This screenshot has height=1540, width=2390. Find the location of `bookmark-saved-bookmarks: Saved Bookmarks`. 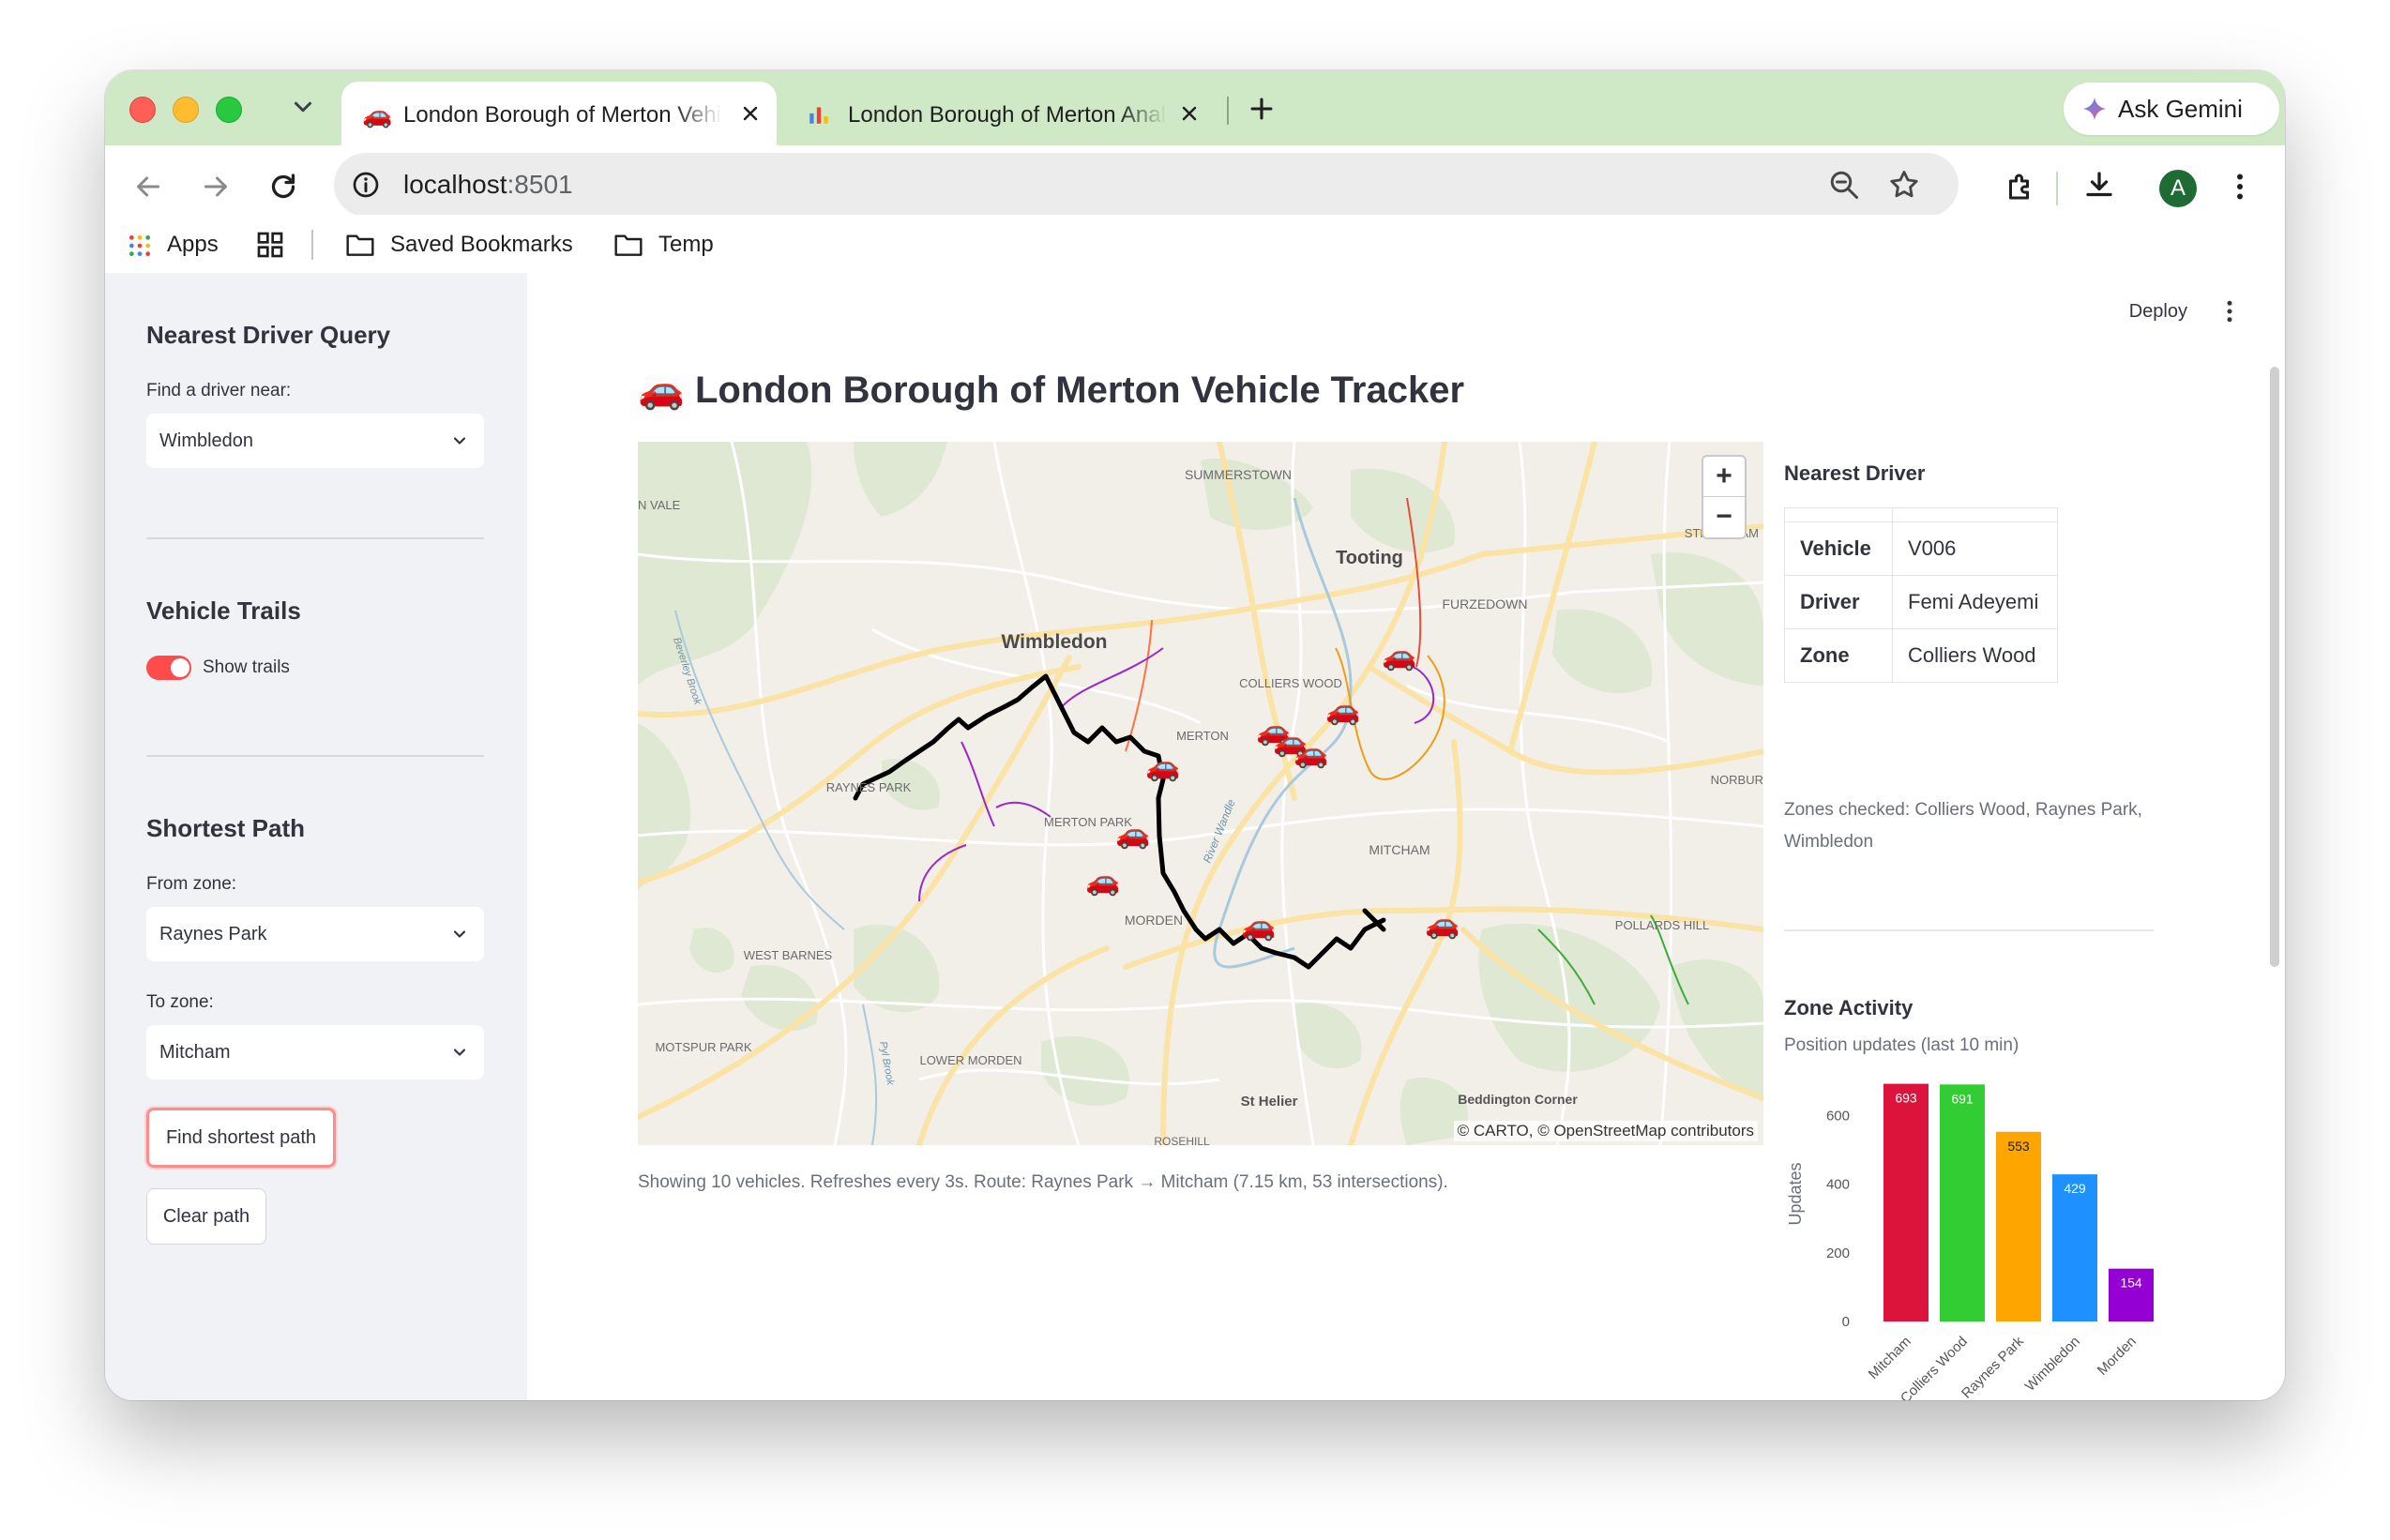

bookmark-saved-bookmarks: Saved Bookmarks is located at coordinates (467, 244).